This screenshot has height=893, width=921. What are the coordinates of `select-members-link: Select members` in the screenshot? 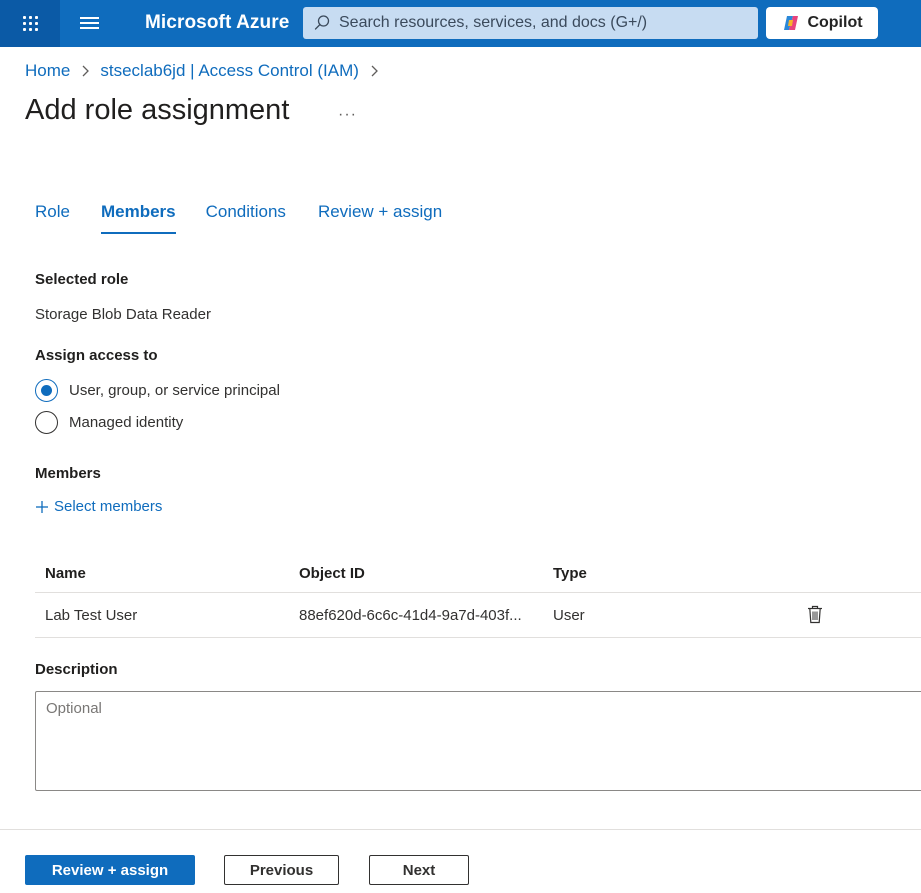 It's located at (98, 506).